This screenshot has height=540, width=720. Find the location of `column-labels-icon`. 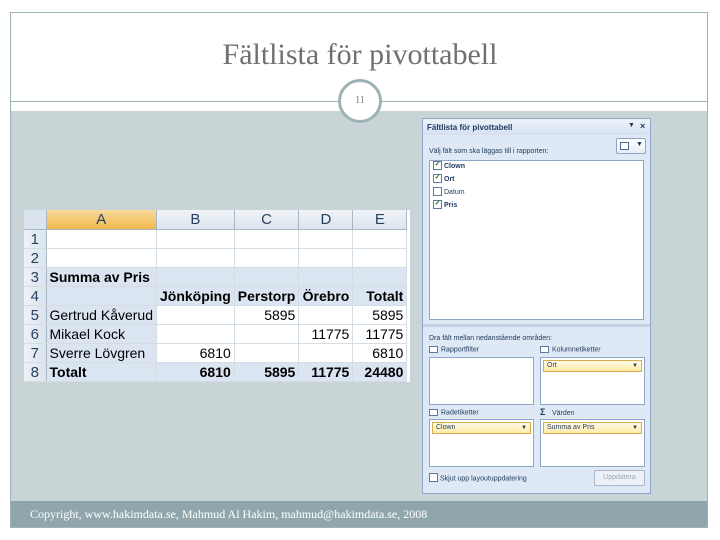

column-labels-icon is located at coordinates (544, 349).